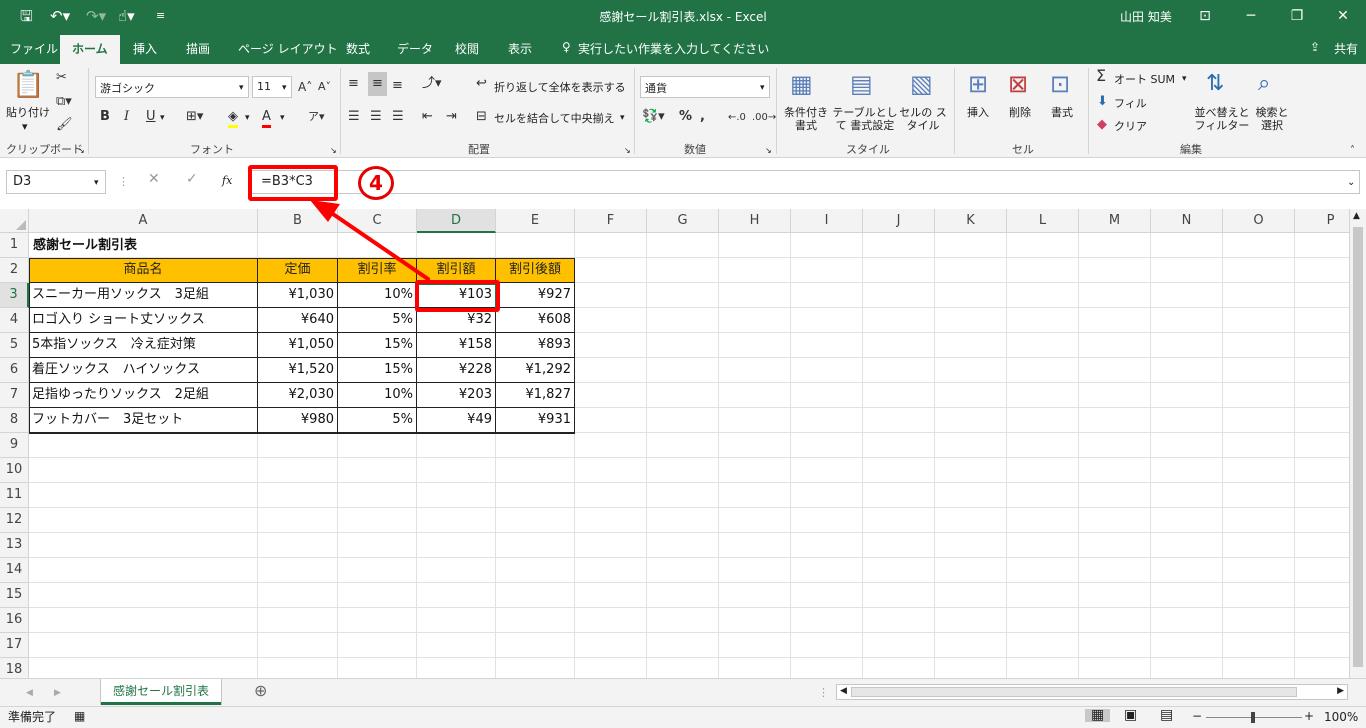 Image resolution: width=1366 pixels, height=728 pixels. I want to click on insert-function-button: fx, so click(227, 180).